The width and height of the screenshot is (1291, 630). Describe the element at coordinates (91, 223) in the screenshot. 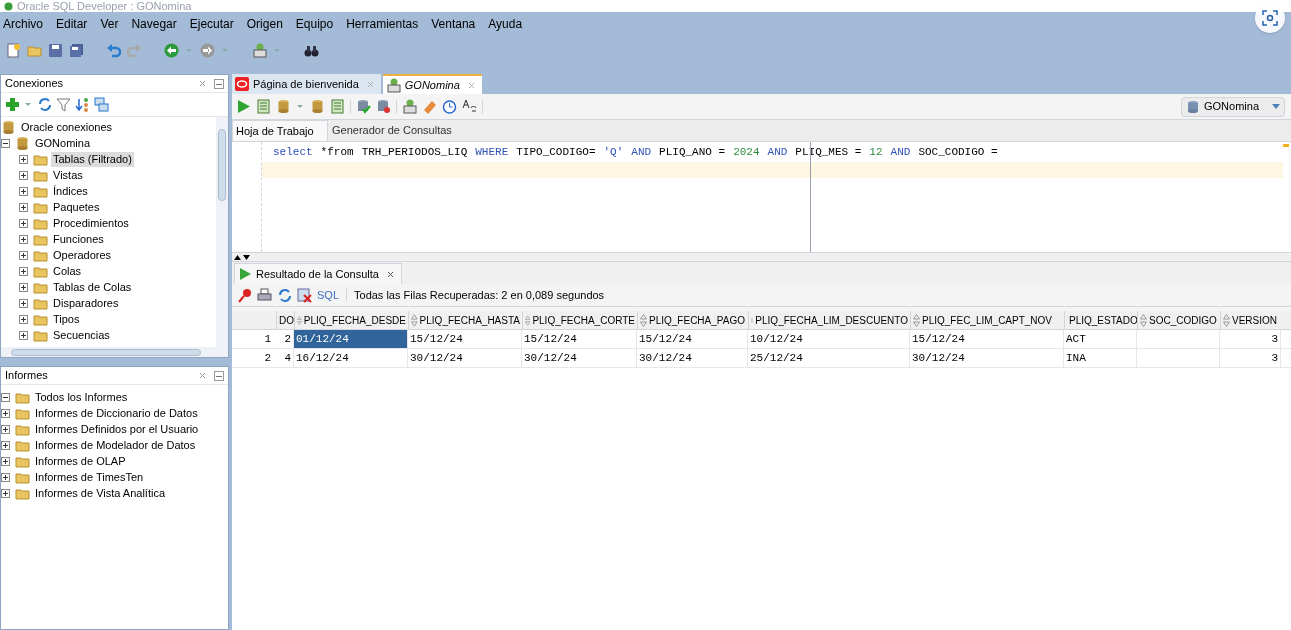

I see `tree-item: Procedimientos` at that location.